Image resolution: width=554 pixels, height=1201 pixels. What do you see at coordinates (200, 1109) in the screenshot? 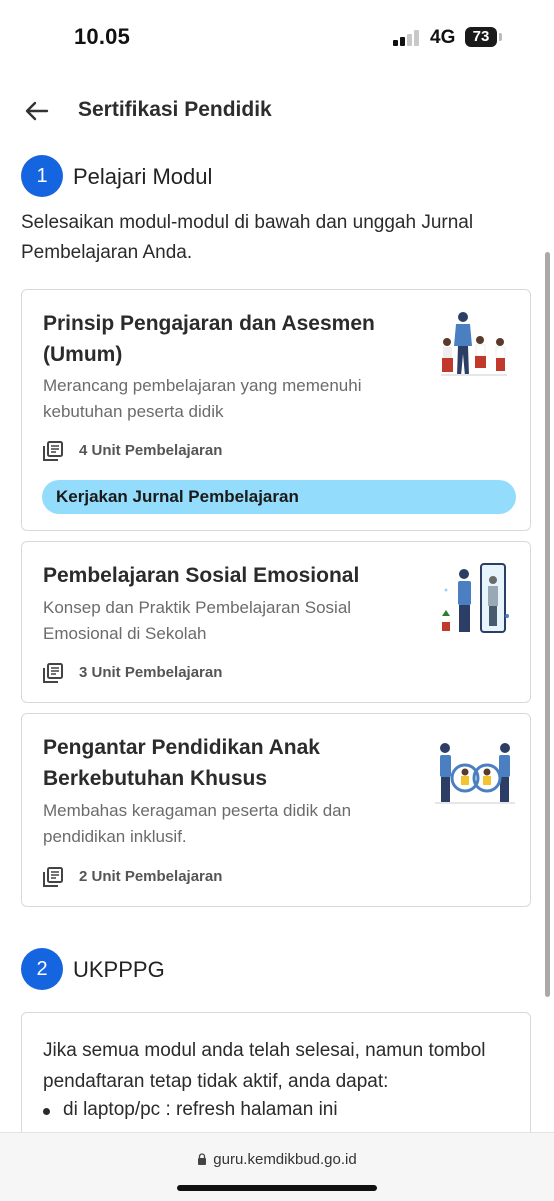
I see `list-item-text: di laptop/pc : refresh halaman ini` at bounding box center [200, 1109].